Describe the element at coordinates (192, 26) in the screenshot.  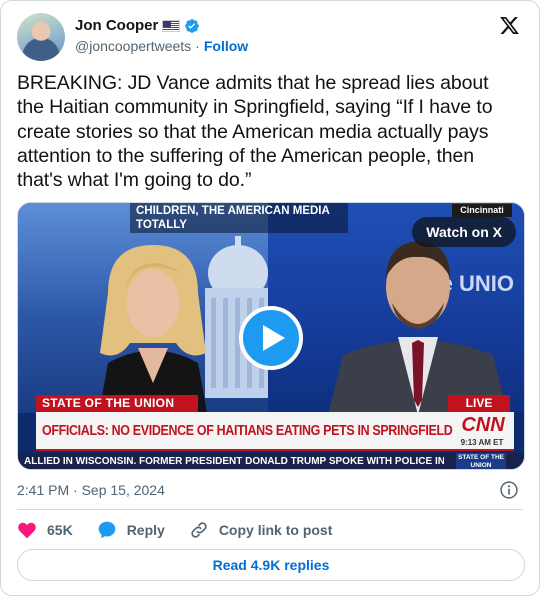
I see `verified-badge-icon` at that location.